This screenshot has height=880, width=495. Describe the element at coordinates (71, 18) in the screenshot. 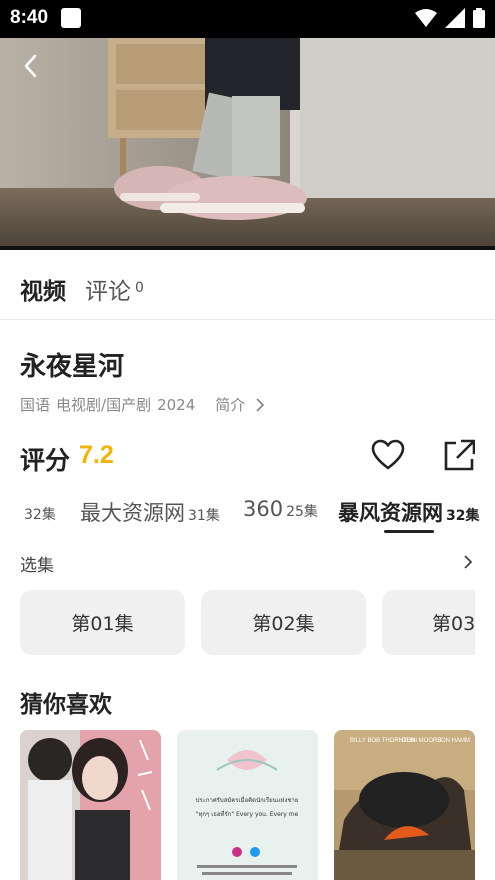

I see `app-notification-icon` at that location.